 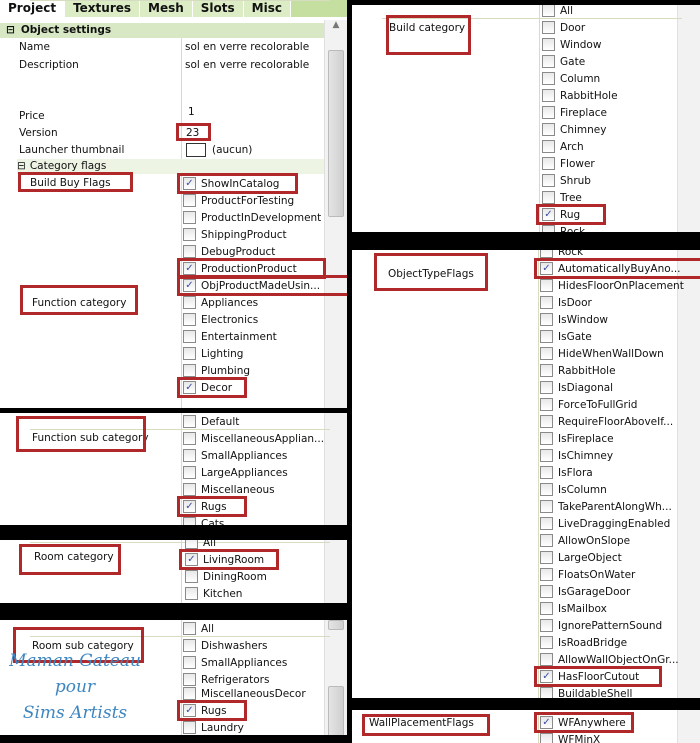 What do you see at coordinates (586, 691) in the screenshot?
I see `checkbox-item: BuildableShell` at bounding box center [586, 691].